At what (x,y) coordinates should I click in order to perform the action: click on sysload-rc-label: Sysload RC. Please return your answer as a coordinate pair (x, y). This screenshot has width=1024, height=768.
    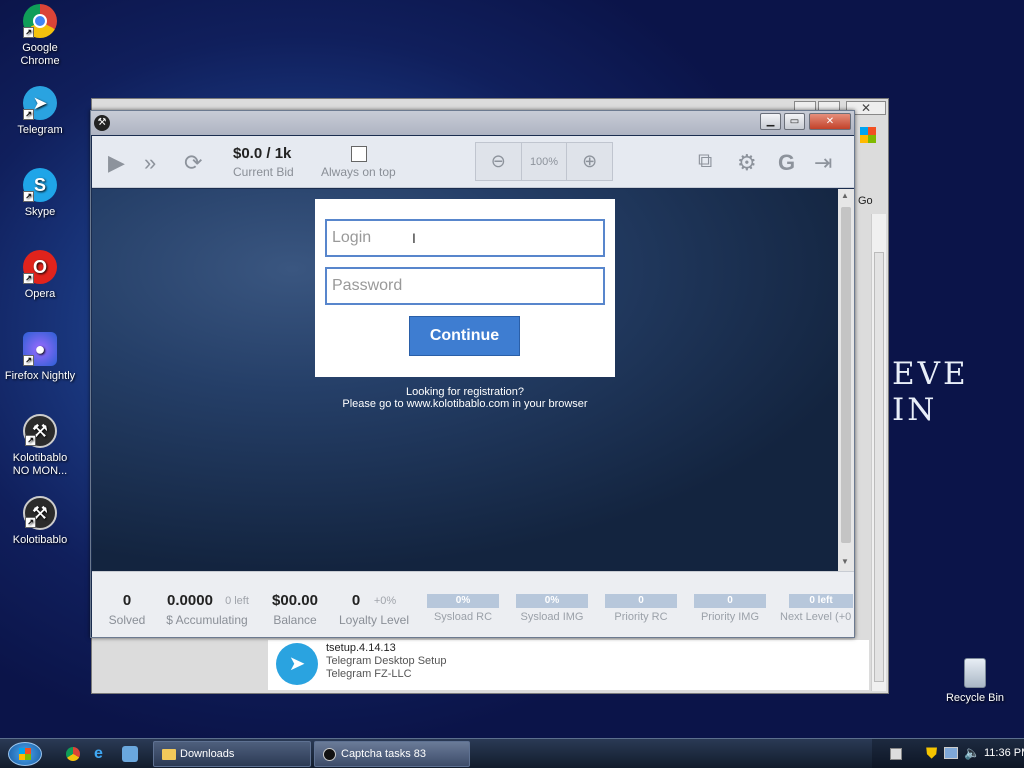
    Looking at the image, I should click on (463, 617).